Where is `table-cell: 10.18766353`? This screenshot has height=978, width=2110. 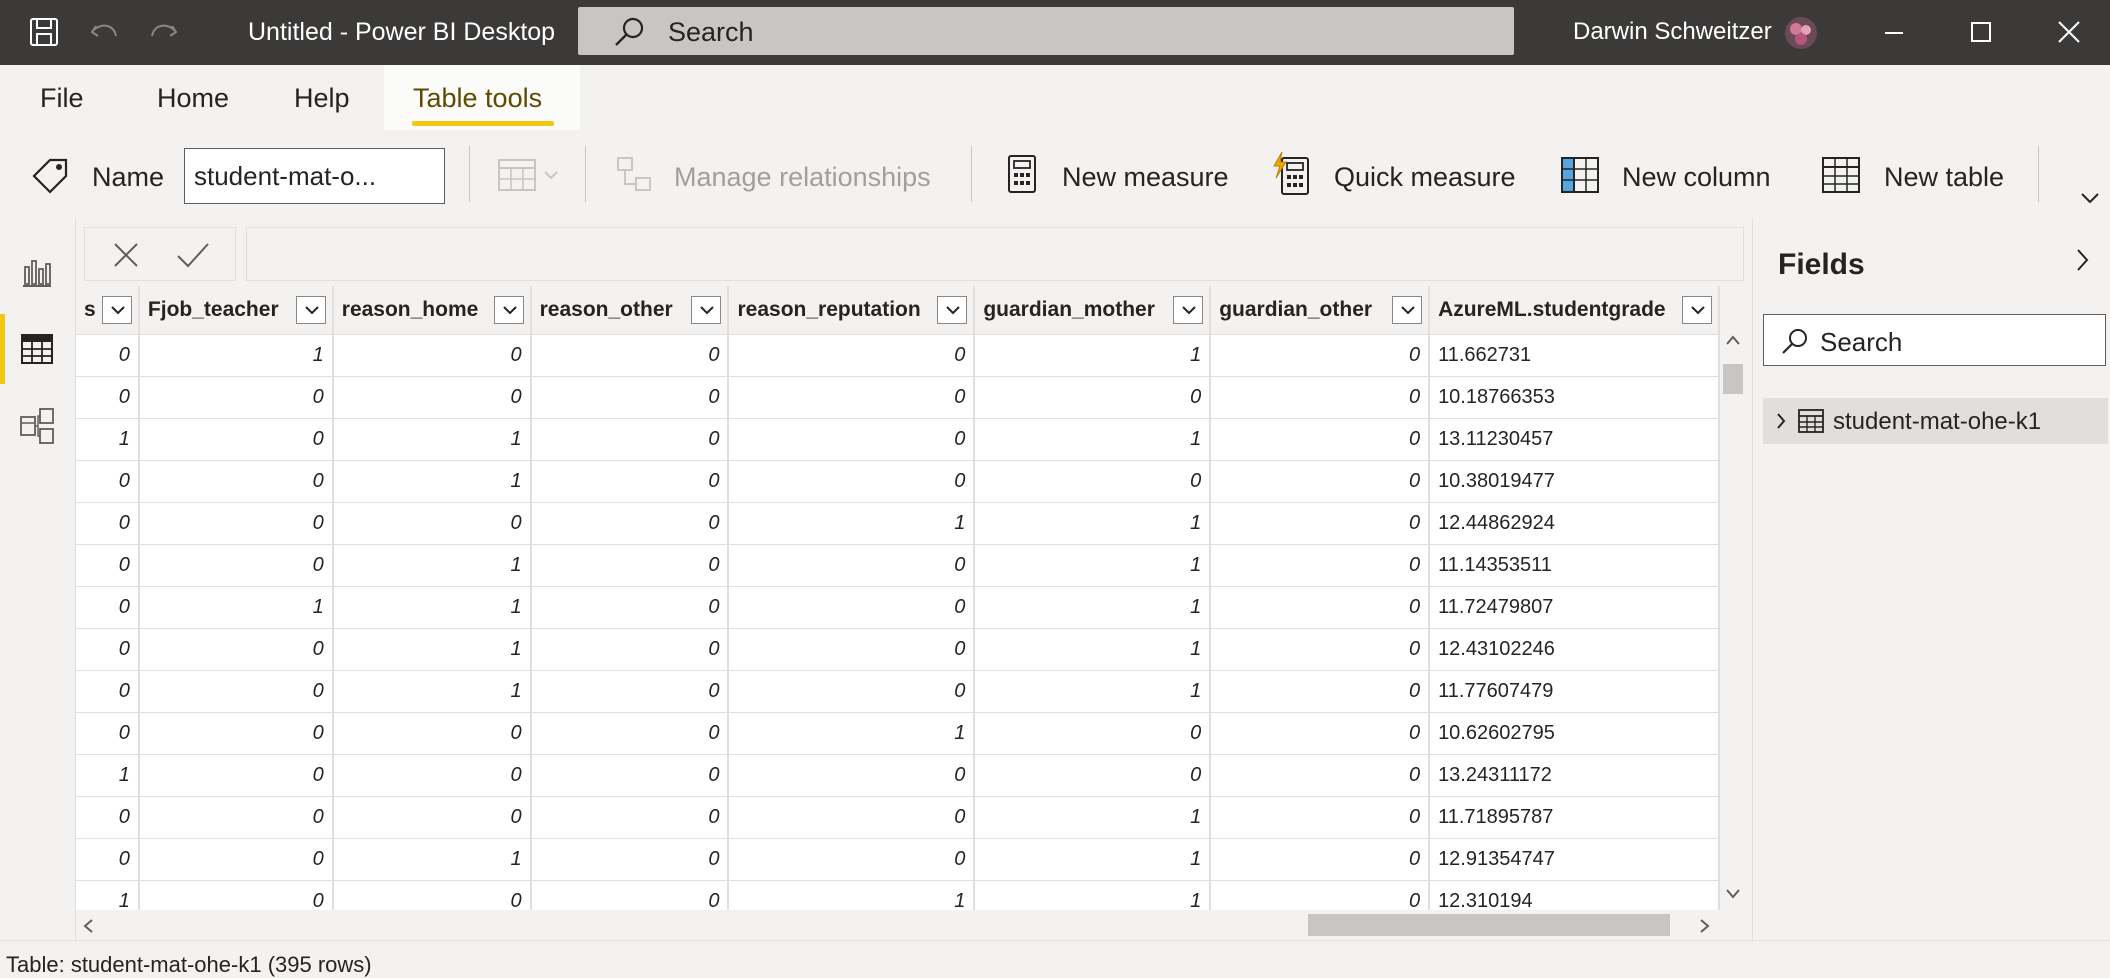 table-cell: 10.18766353 is located at coordinates (1574, 397).